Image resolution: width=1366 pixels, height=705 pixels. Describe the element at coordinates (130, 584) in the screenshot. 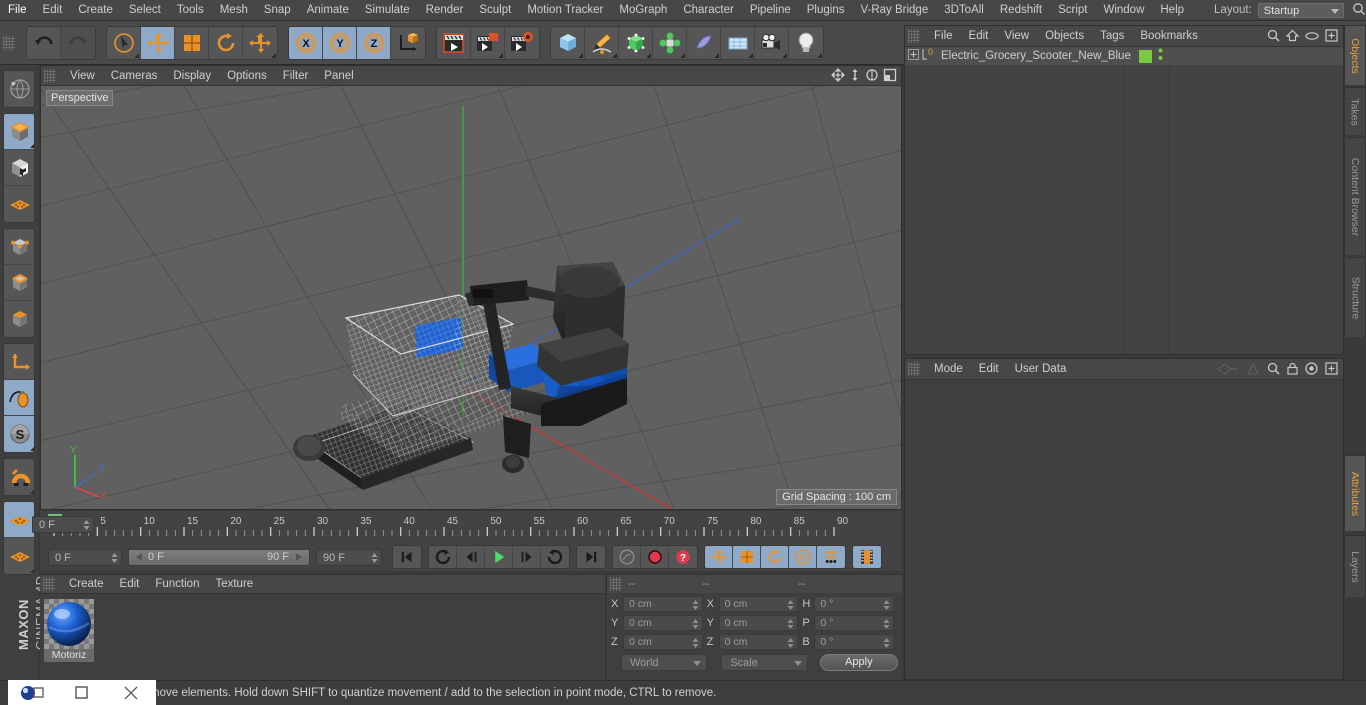

I see `material-menu-edit: Edit` at that location.